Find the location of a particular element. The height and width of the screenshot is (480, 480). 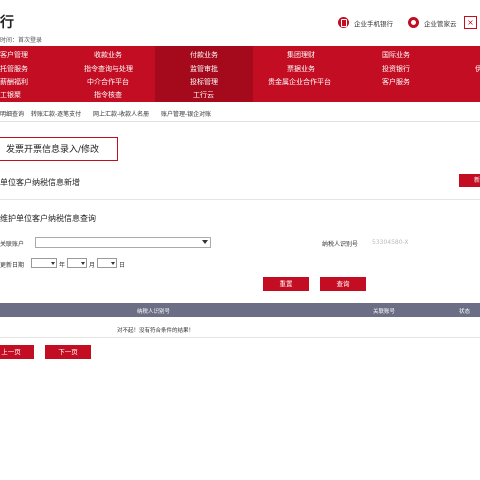

menu-icbc-ju: 工银聚 is located at coordinates (10, 95).